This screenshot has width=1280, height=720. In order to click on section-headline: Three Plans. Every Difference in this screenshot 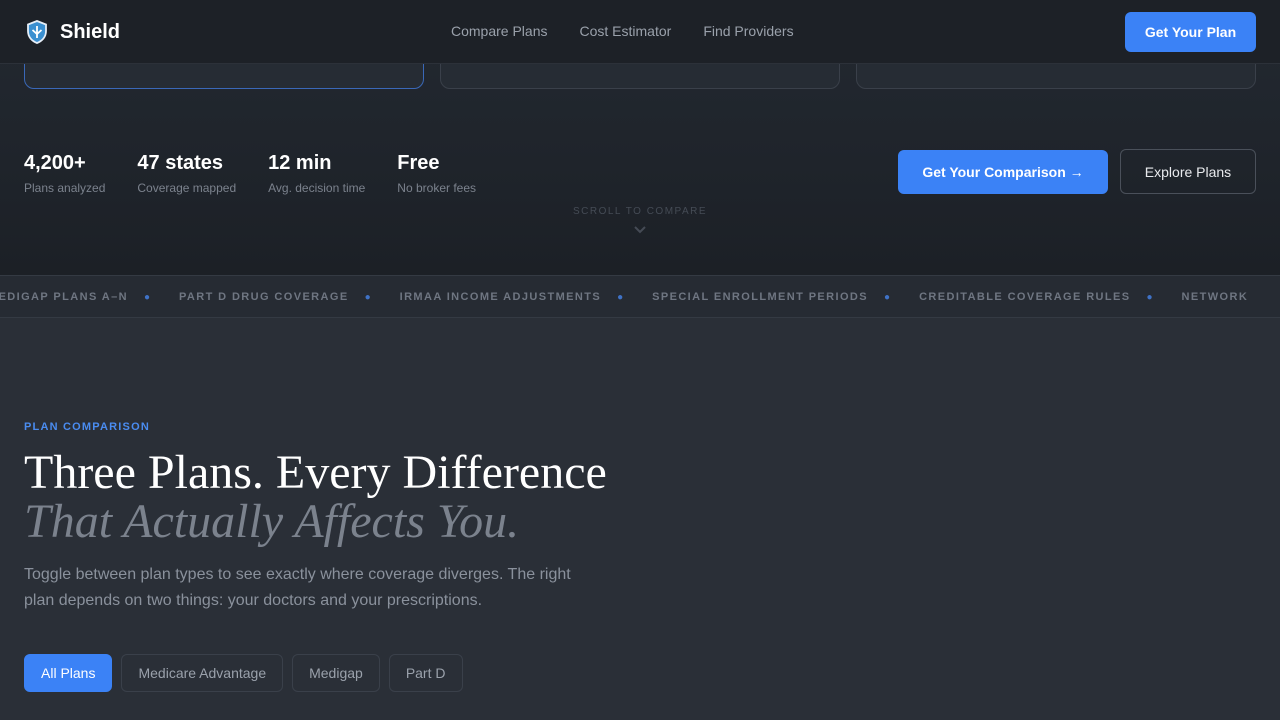, I will do `click(315, 472)`.